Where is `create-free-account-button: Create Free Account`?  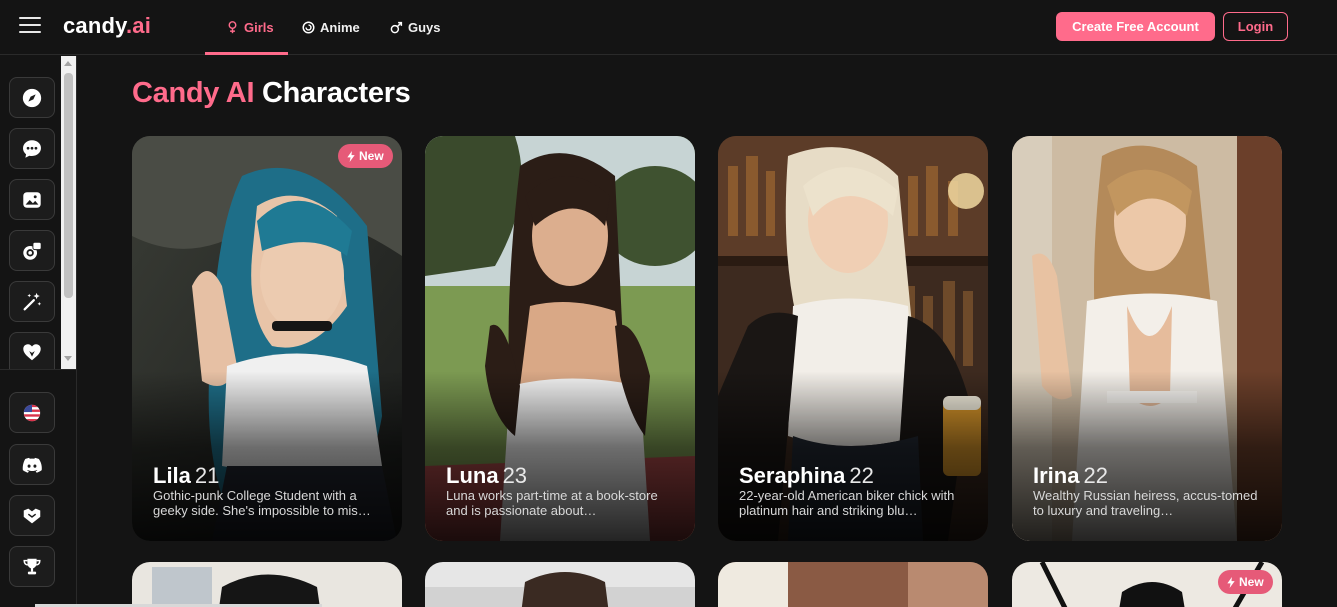 create-free-account-button: Create Free Account is located at coordinates (1135, 26).